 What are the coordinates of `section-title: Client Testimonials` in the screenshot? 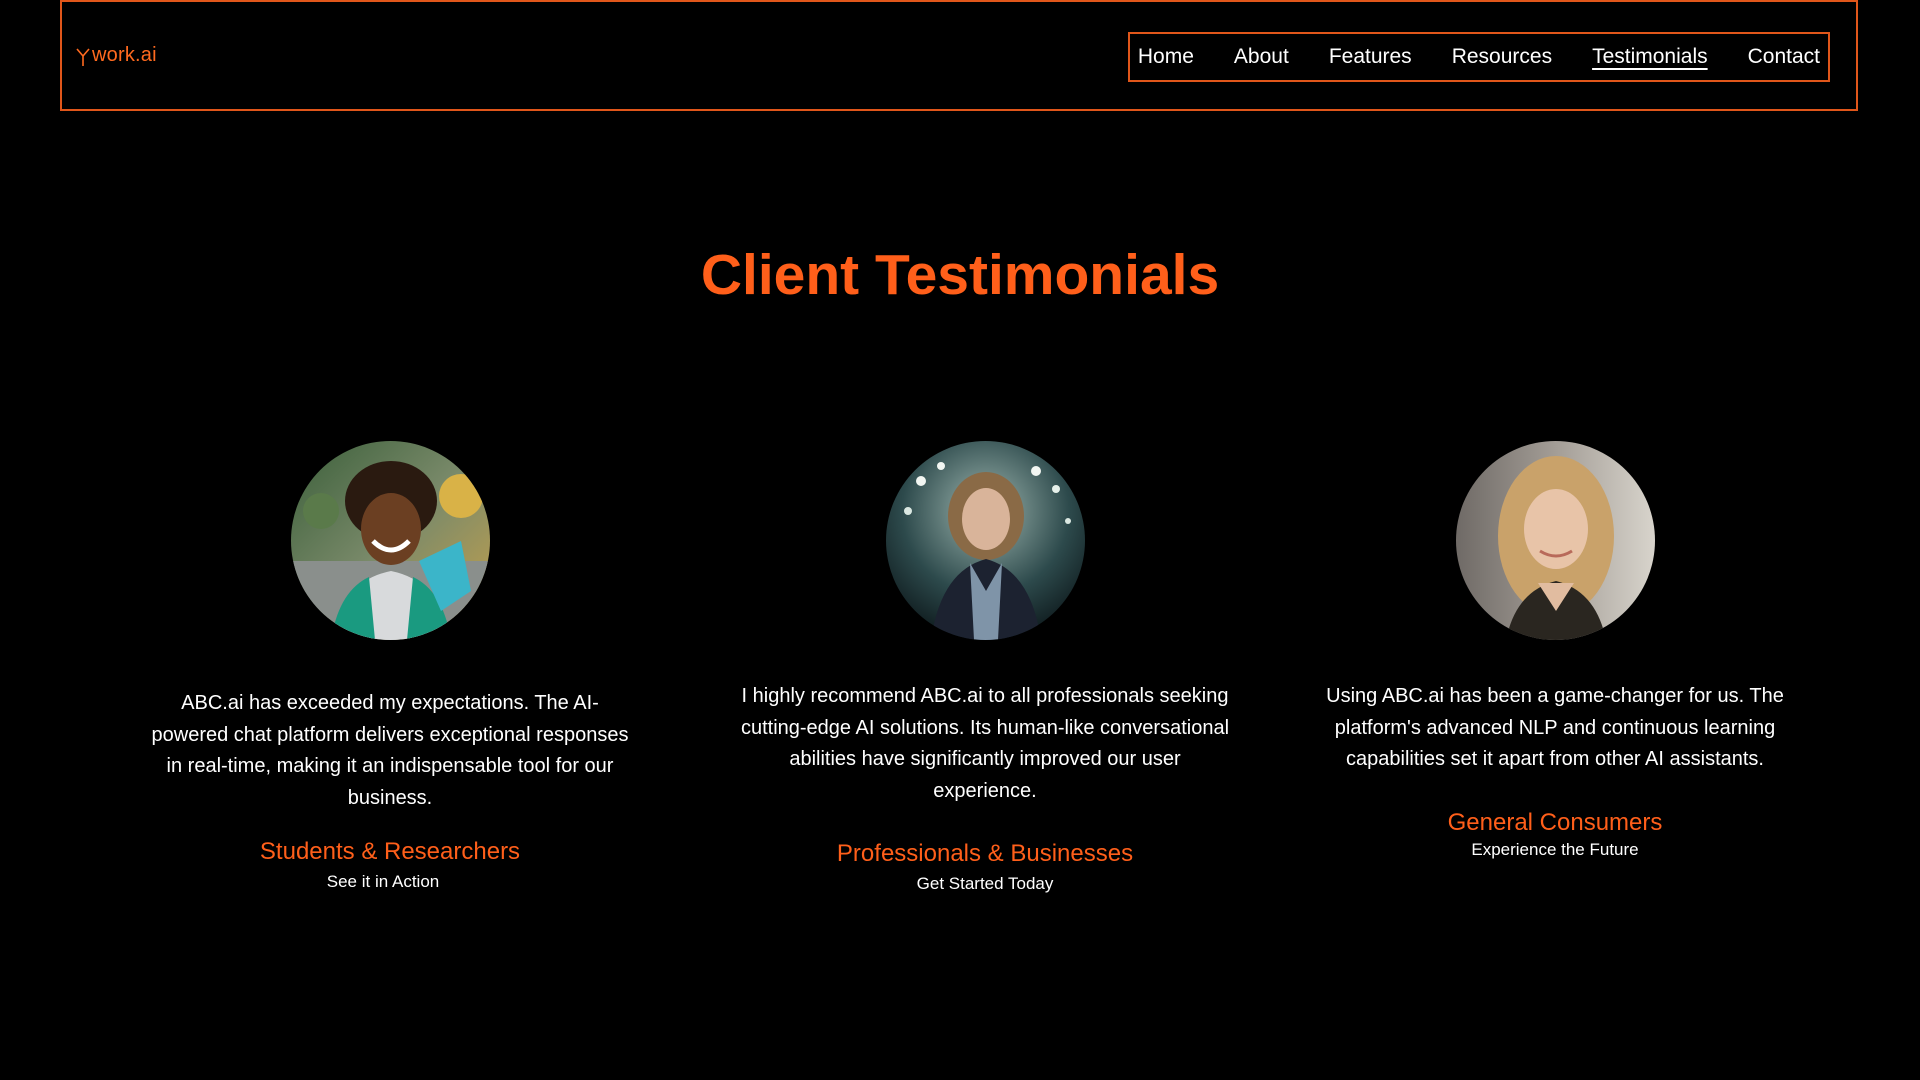 It's located at (960, 275).